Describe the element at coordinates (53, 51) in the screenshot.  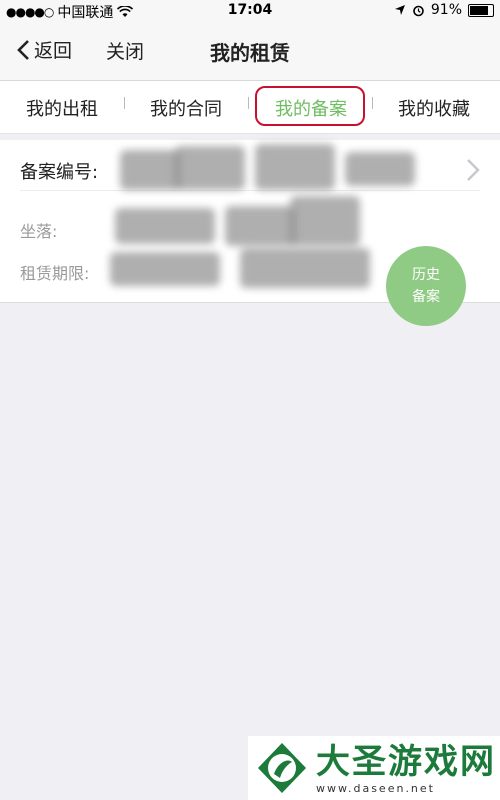
I see `back-label: 返回` at that location.